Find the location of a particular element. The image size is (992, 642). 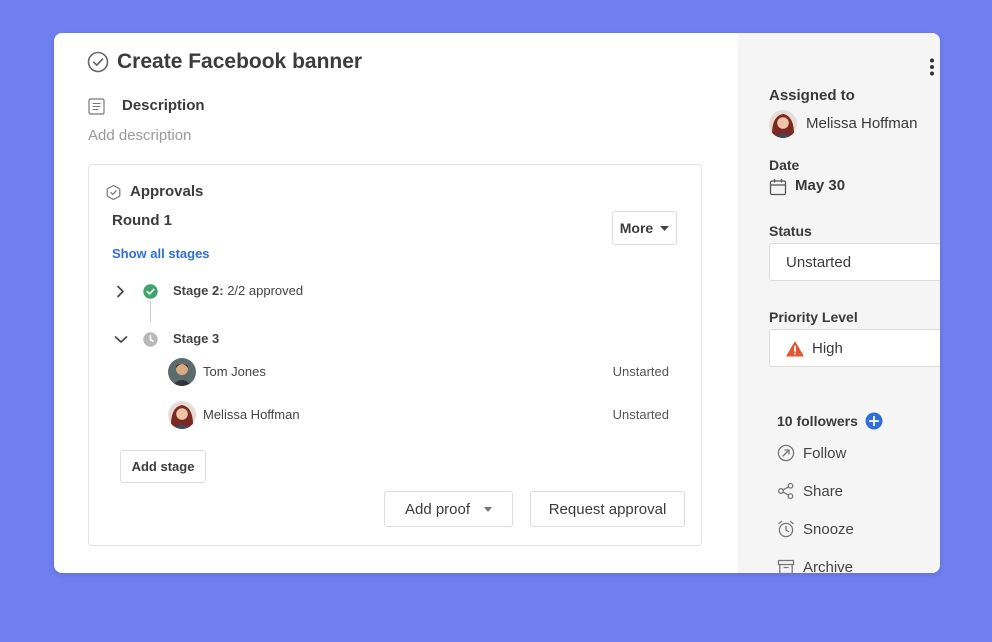

snooze-icon is located at coordinates (786, 529).